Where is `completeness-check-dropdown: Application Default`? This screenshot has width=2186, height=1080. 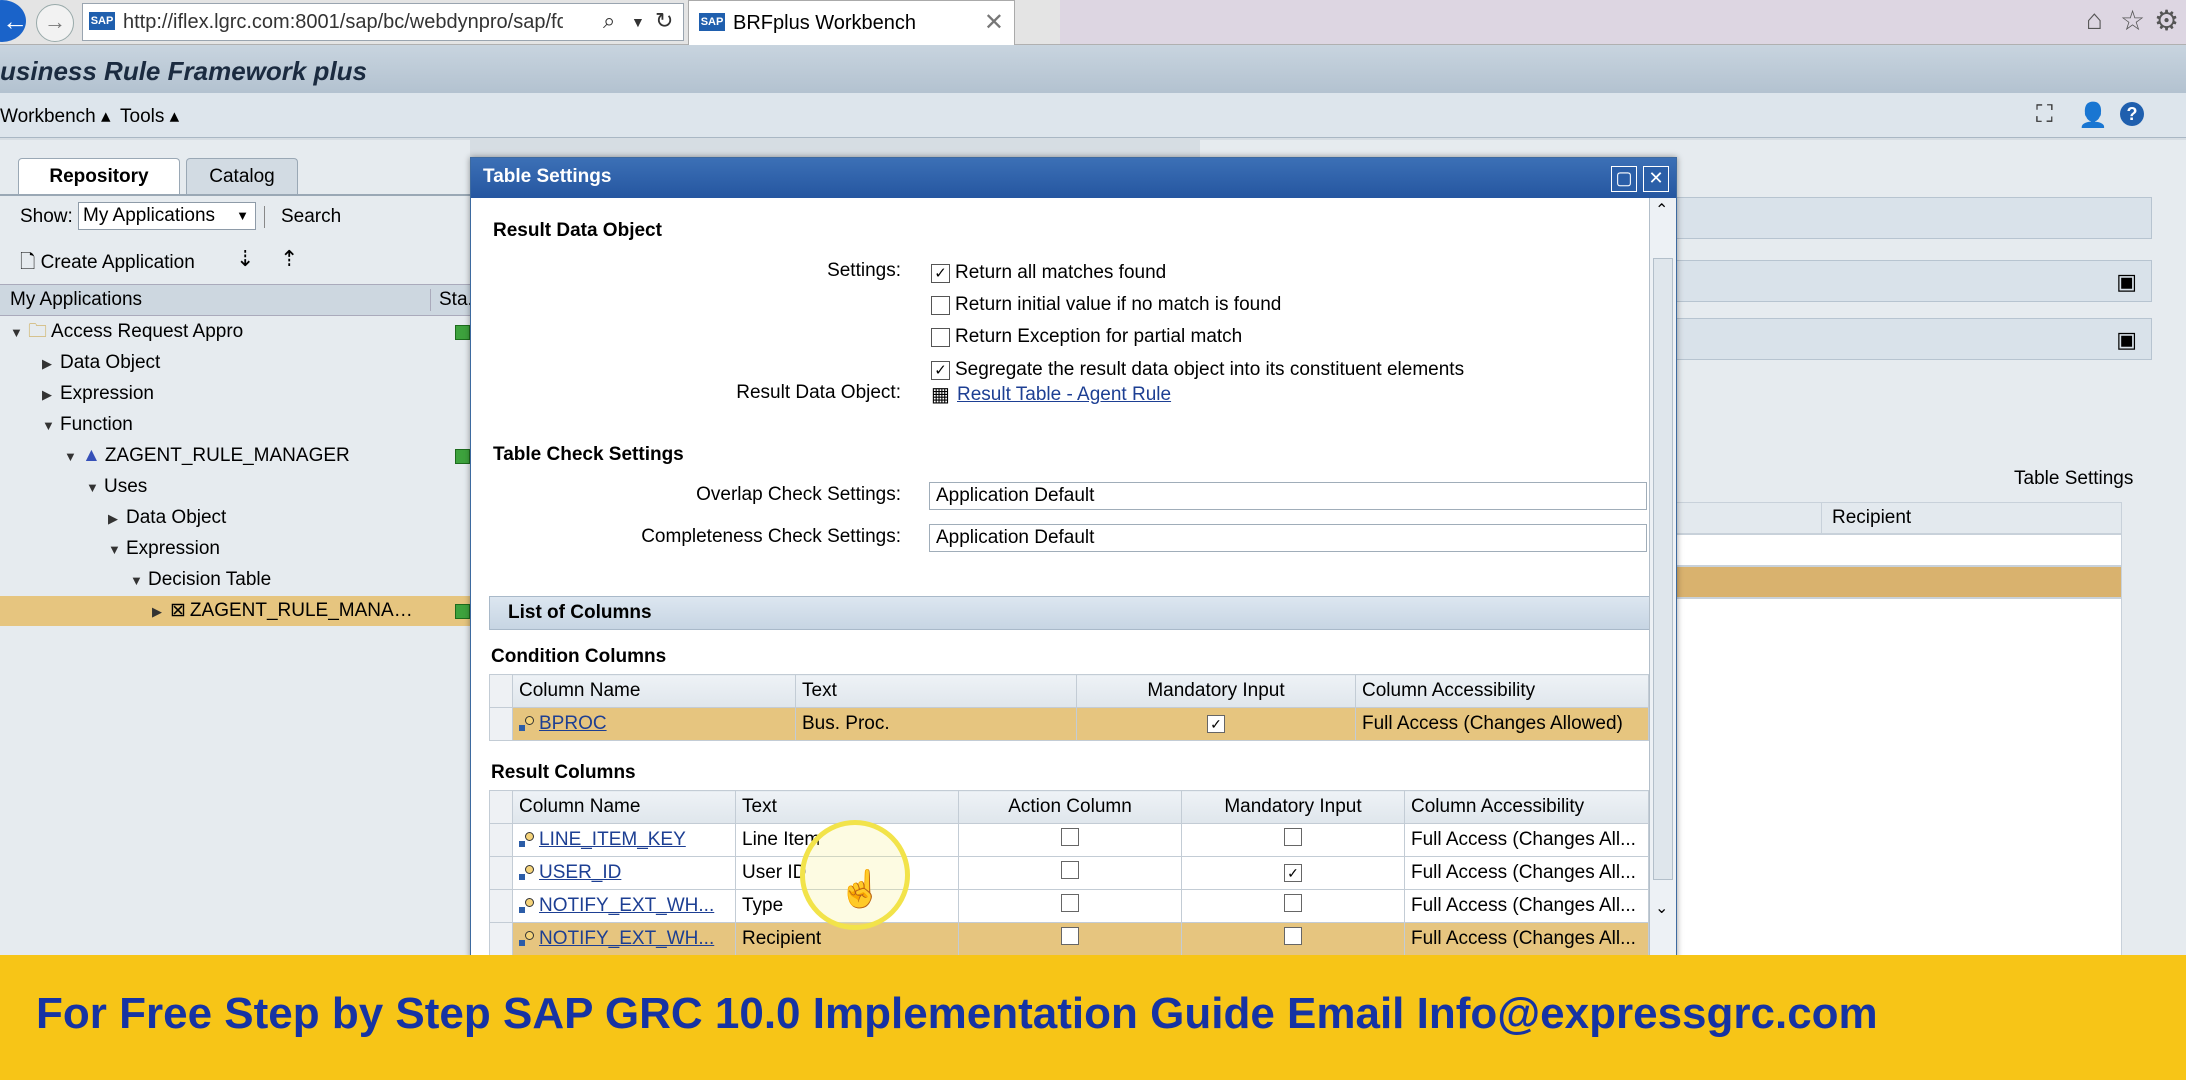 completeness-check-dropdown: Application Default is located at coordinates (1288, 538).